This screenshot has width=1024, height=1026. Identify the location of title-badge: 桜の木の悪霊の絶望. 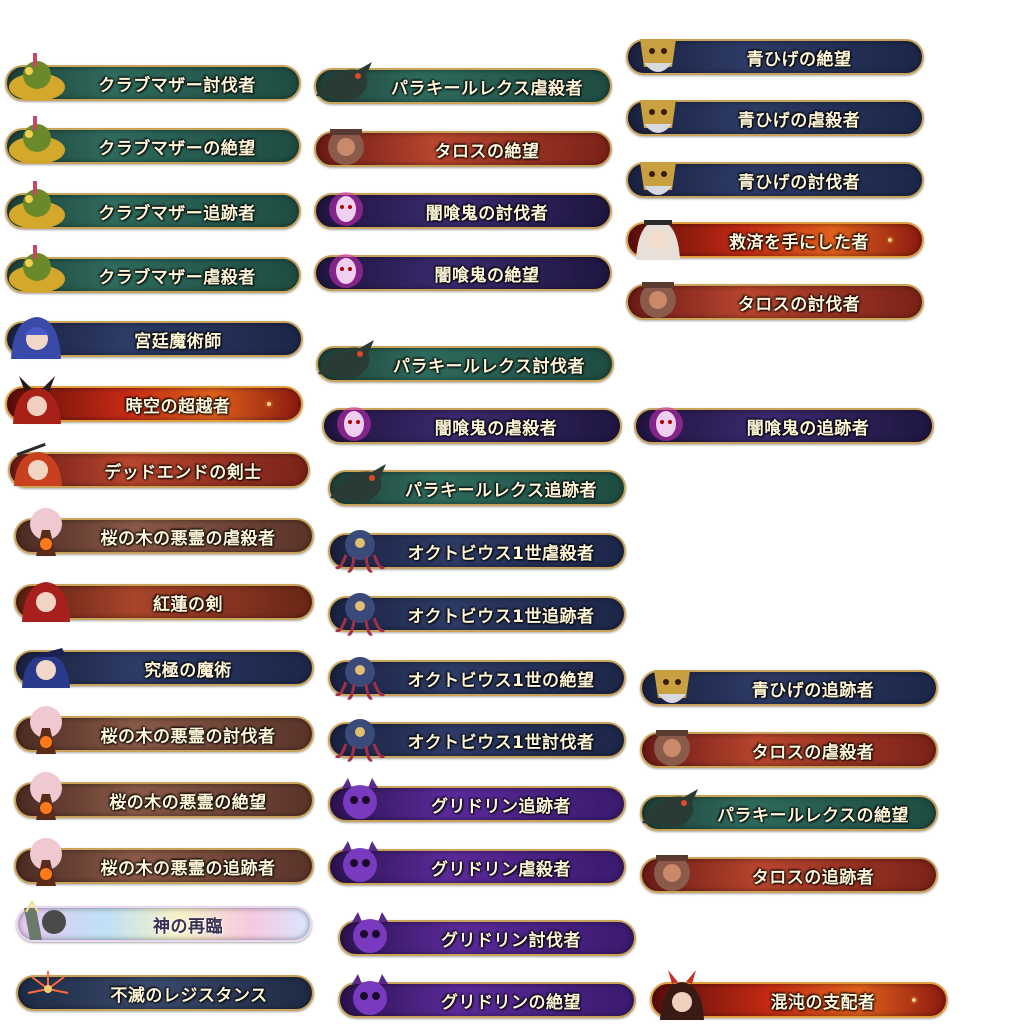
(164, 796).